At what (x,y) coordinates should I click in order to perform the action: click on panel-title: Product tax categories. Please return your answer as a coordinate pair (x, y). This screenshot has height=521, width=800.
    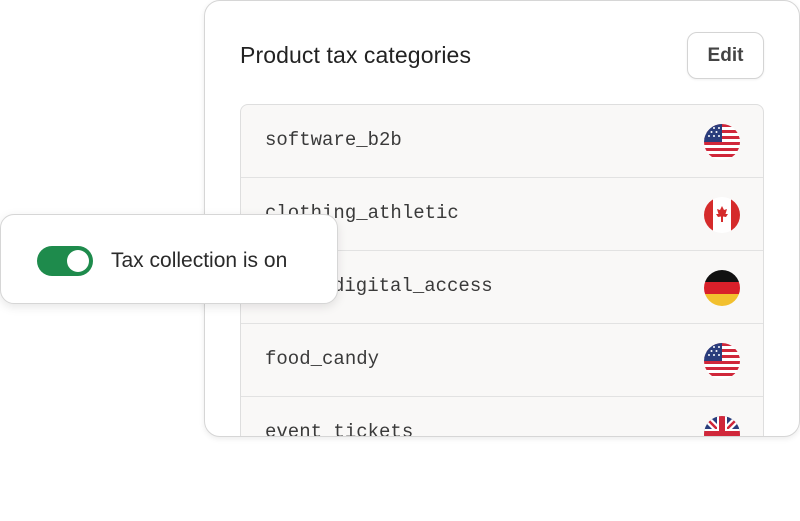
    Looking at the image, I should click on (356, 55).